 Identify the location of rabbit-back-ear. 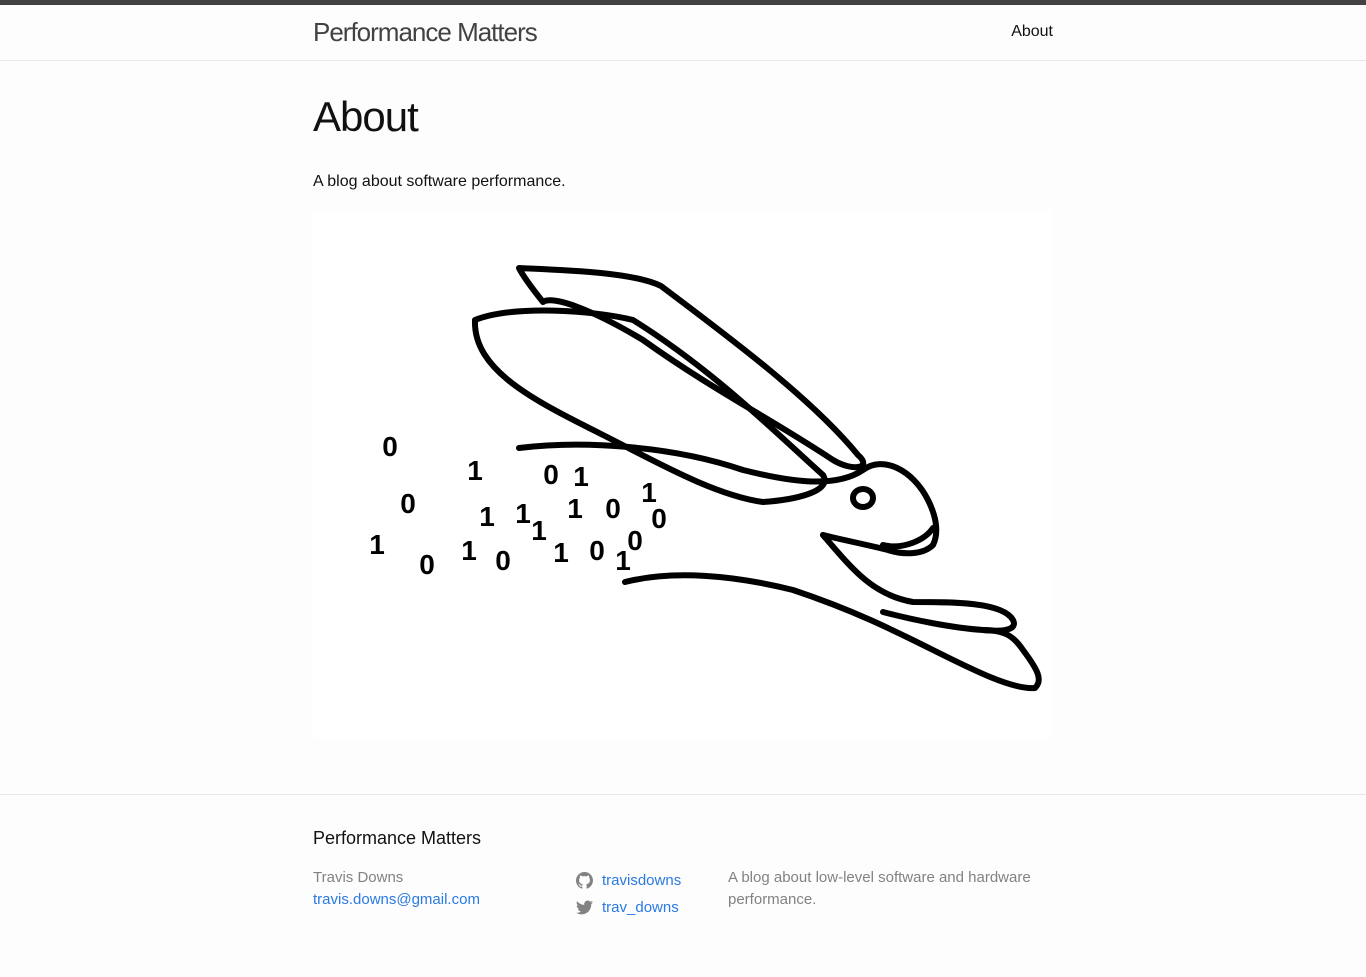
(691, 368).